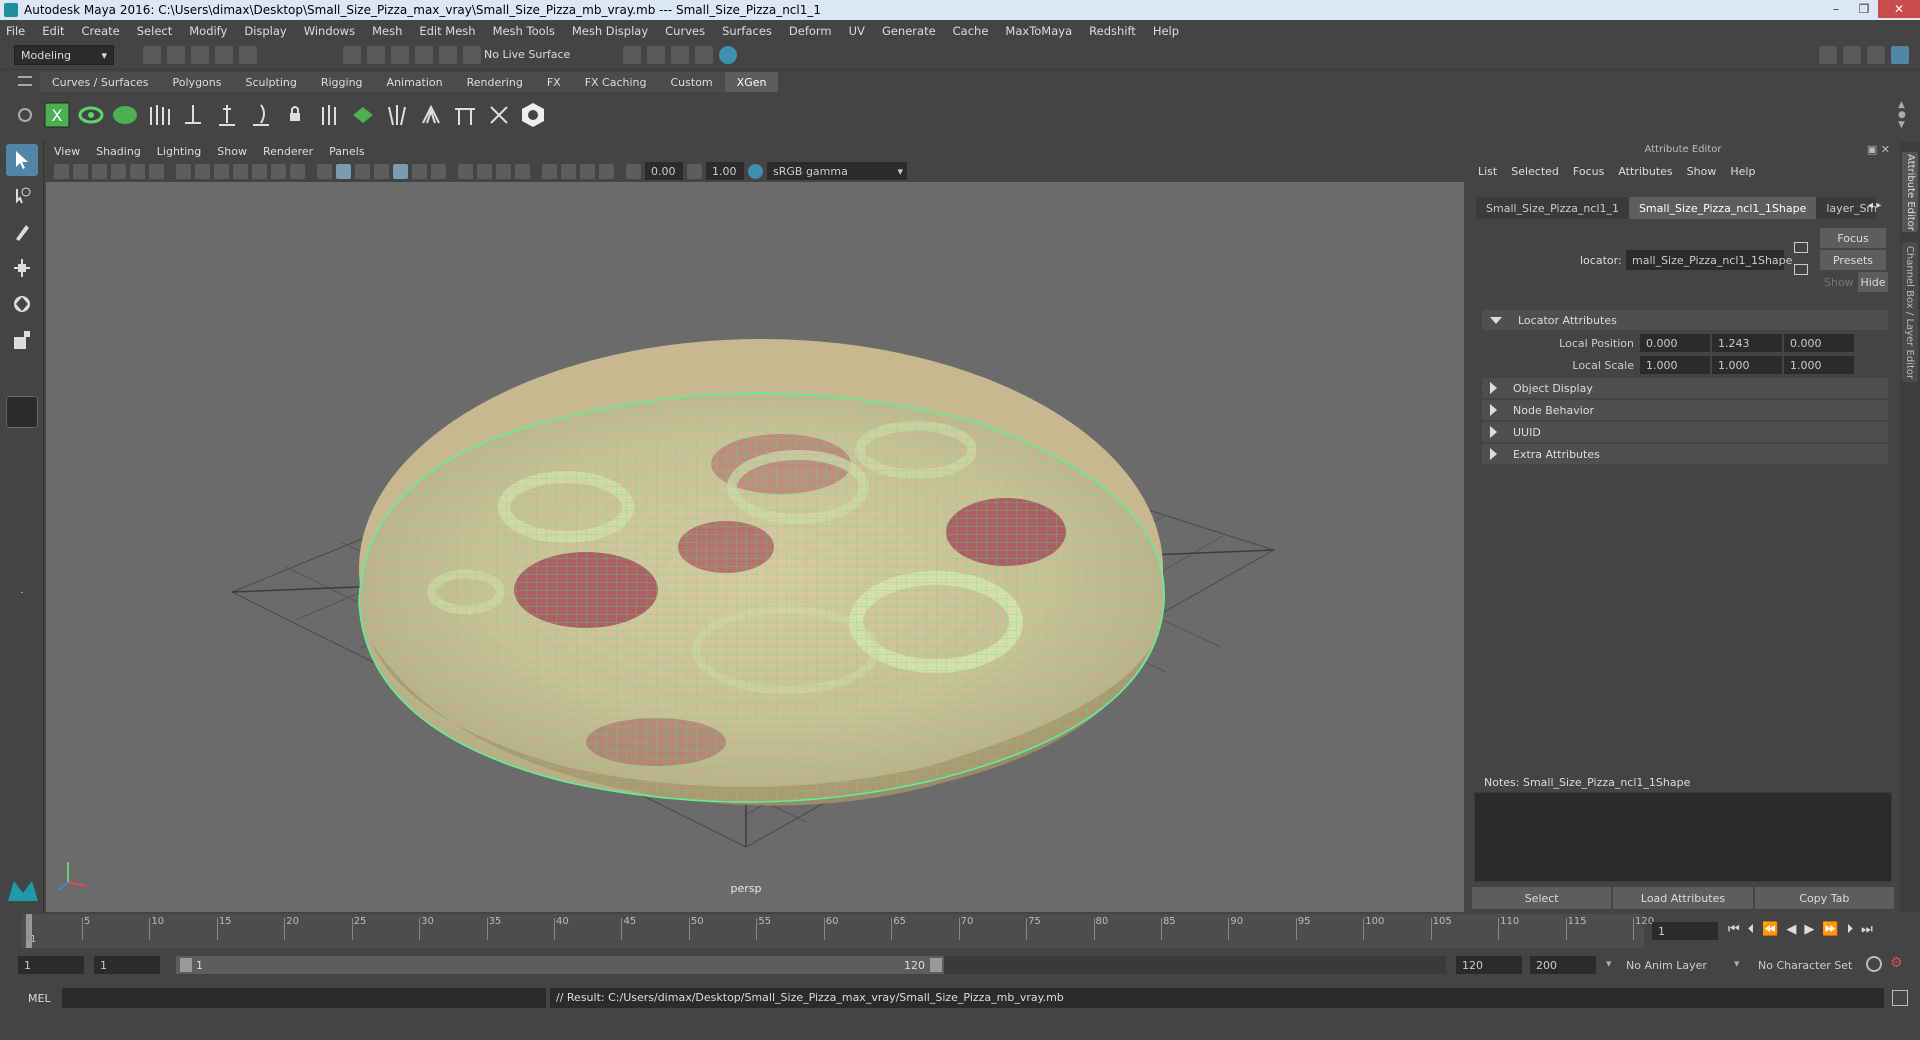  I want to click on menu-file: File, so click(15, 31).